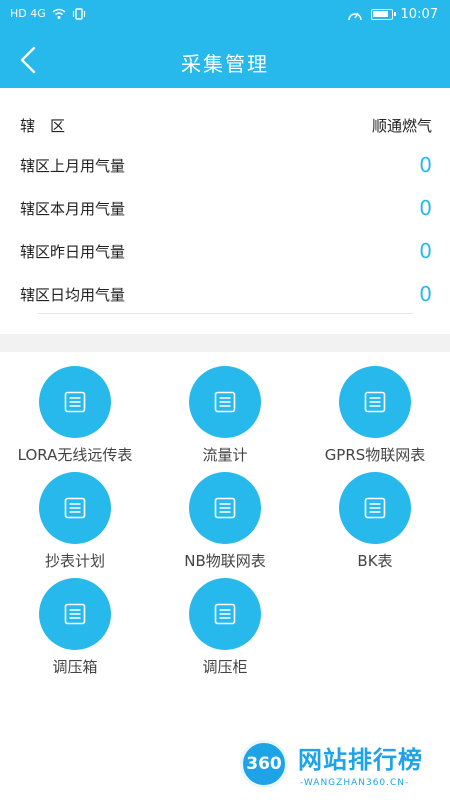 The width and height of the screenshot is (450, 800). I want to click on nav-bar: 采集管理, so click(225, 60).